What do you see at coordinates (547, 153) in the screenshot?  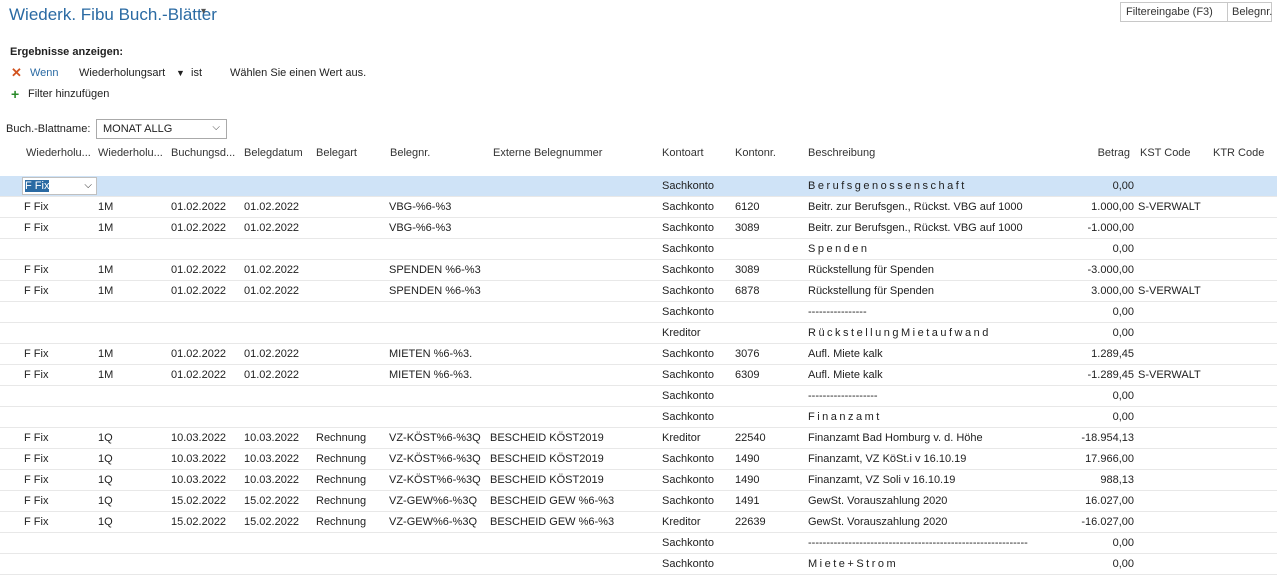 I see `column-header: Externe Belegnummer` at bounding box center [547, 153].